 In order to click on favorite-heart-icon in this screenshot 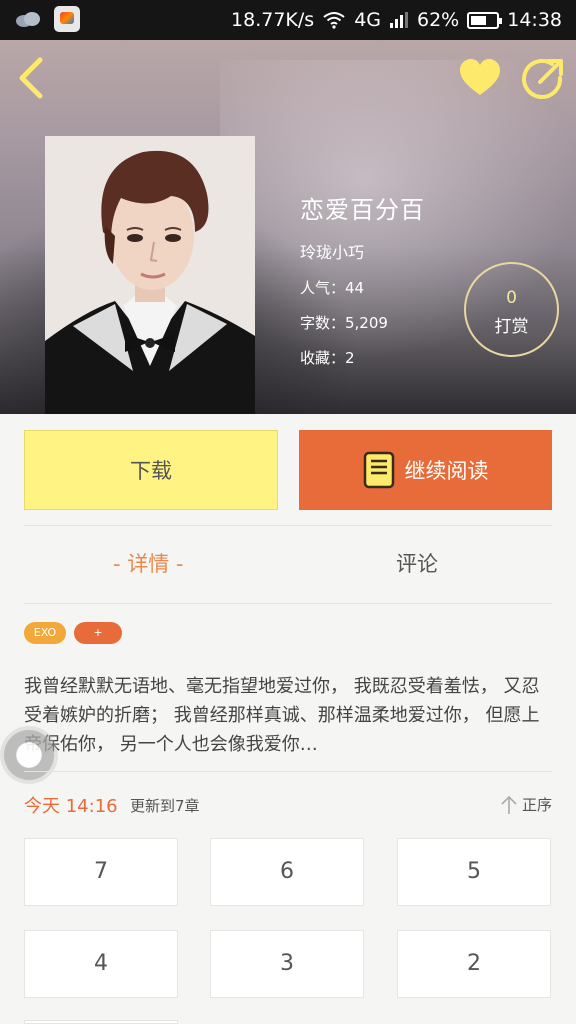, I will do `click(480, 78)`.